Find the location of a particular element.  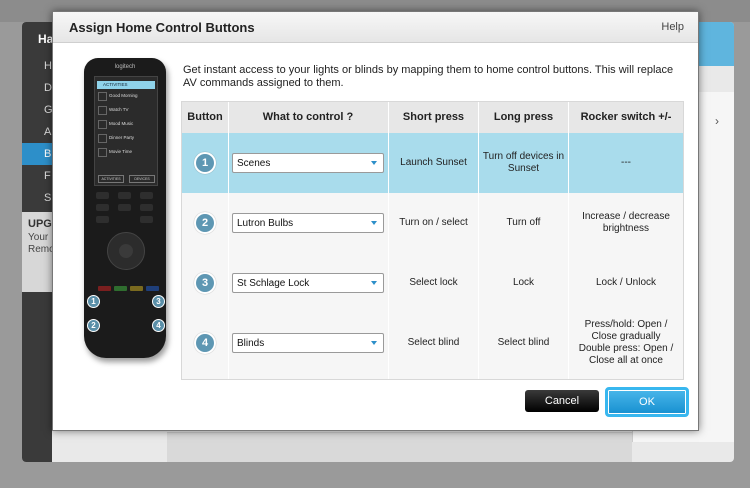

long-press-cell: Turn off devices in Sunset is located at coordinates (523, 162).